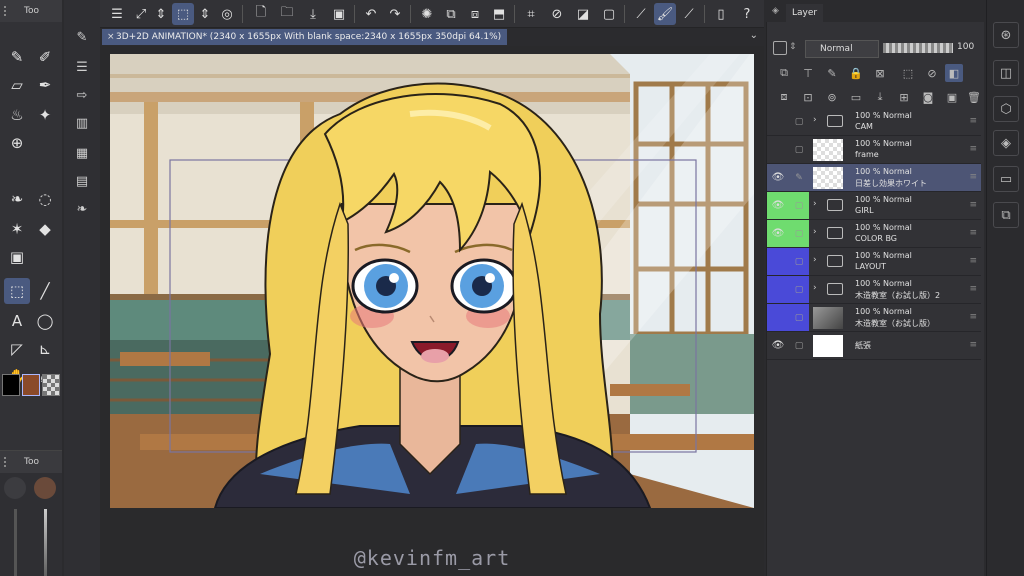 This screenshot has height=576, width=1024. I want to click on add-mask-icon: ◙, so click(928, 97).